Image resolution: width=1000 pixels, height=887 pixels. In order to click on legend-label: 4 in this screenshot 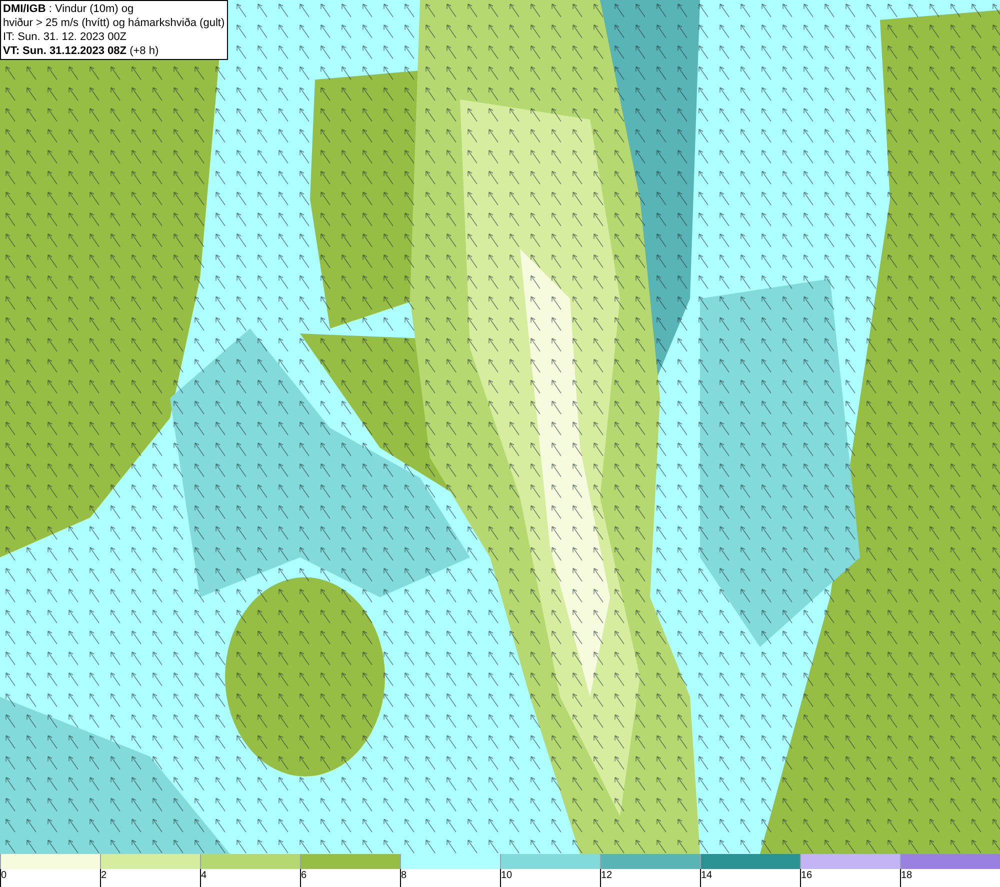, I will do `click(204, 876)`.